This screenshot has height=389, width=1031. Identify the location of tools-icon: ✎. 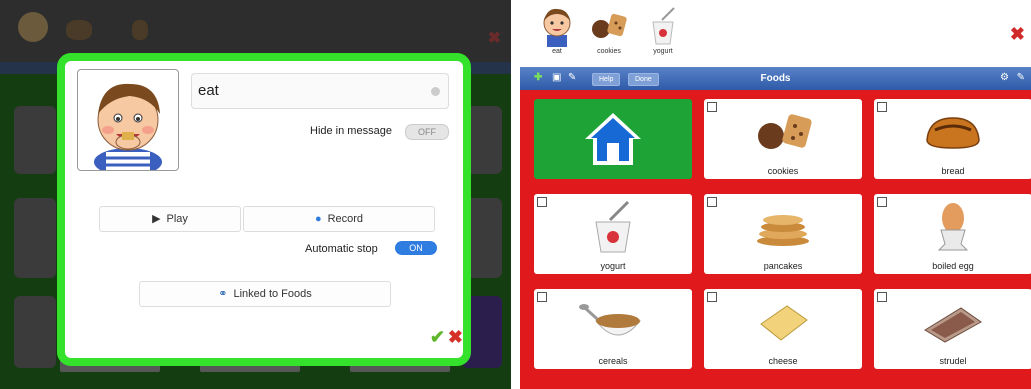
(1021, 78).